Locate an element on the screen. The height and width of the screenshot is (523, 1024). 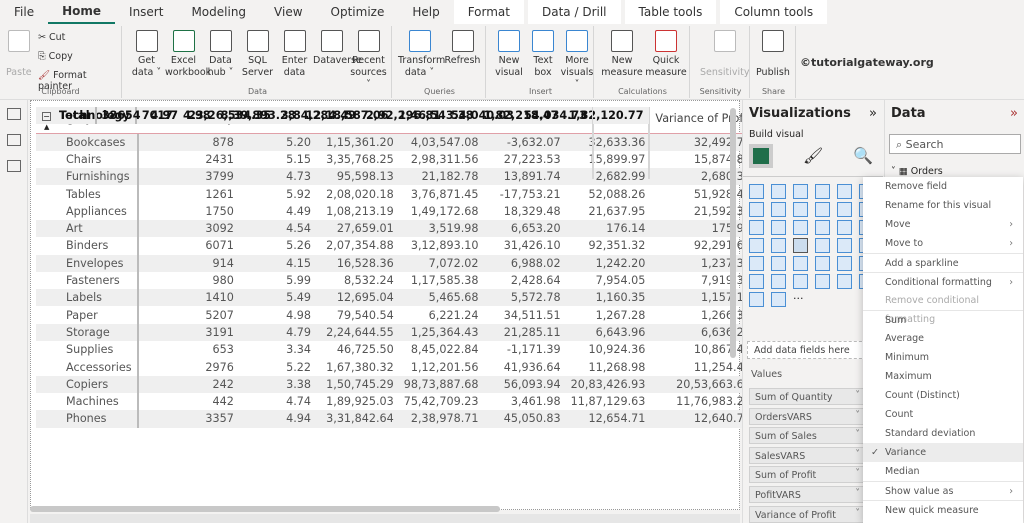
build-visual-tab is located at coordinates (761, 156).